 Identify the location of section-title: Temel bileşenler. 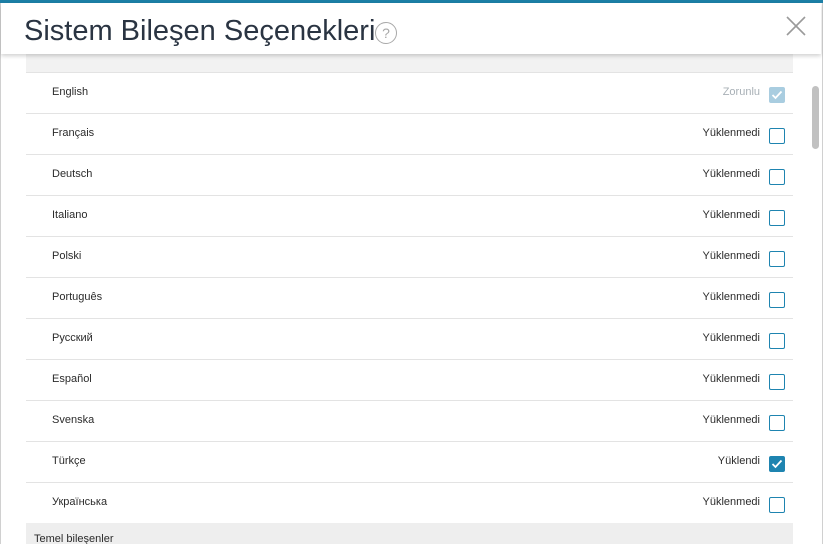
(74, 538).